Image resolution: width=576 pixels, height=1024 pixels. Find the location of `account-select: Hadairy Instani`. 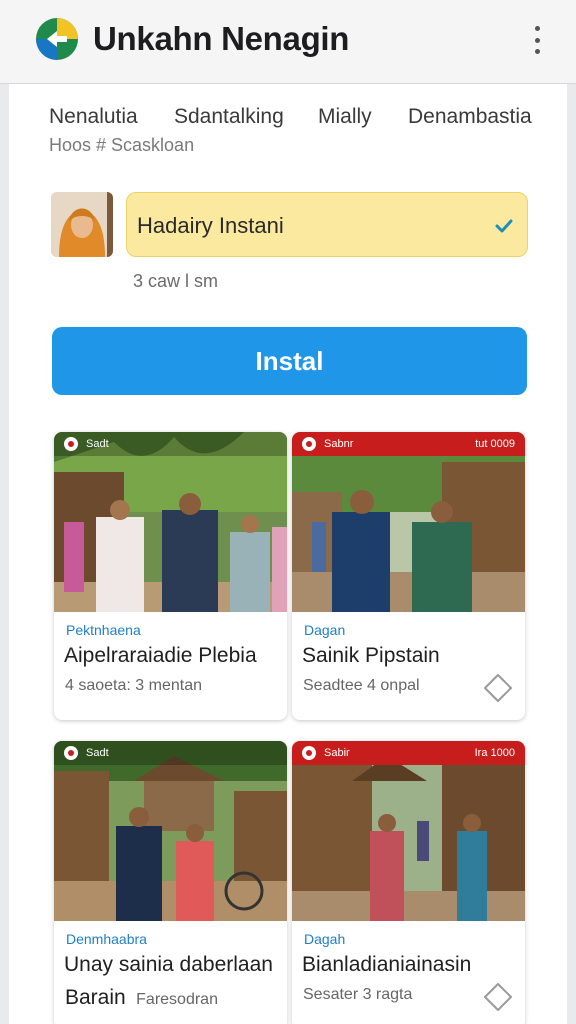

account-select: Hadairy Instani is located at coordinates (327, 224).